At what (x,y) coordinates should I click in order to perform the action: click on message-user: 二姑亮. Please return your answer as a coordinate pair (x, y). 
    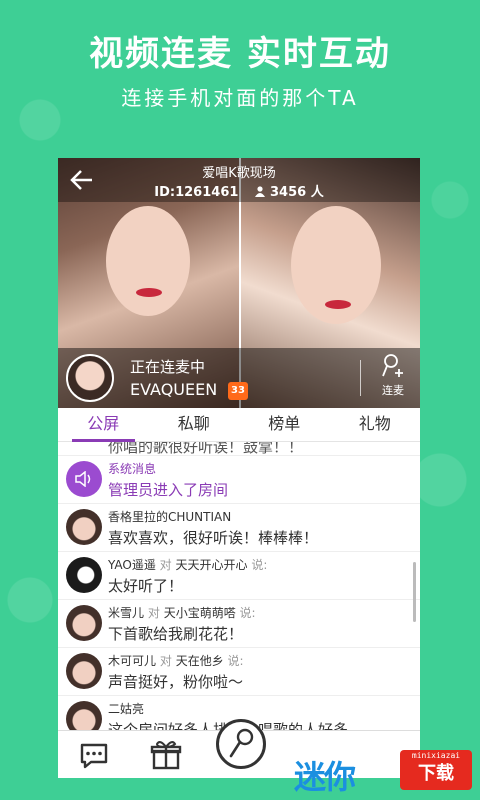
    Looking at the image, I should click on (126, 708).